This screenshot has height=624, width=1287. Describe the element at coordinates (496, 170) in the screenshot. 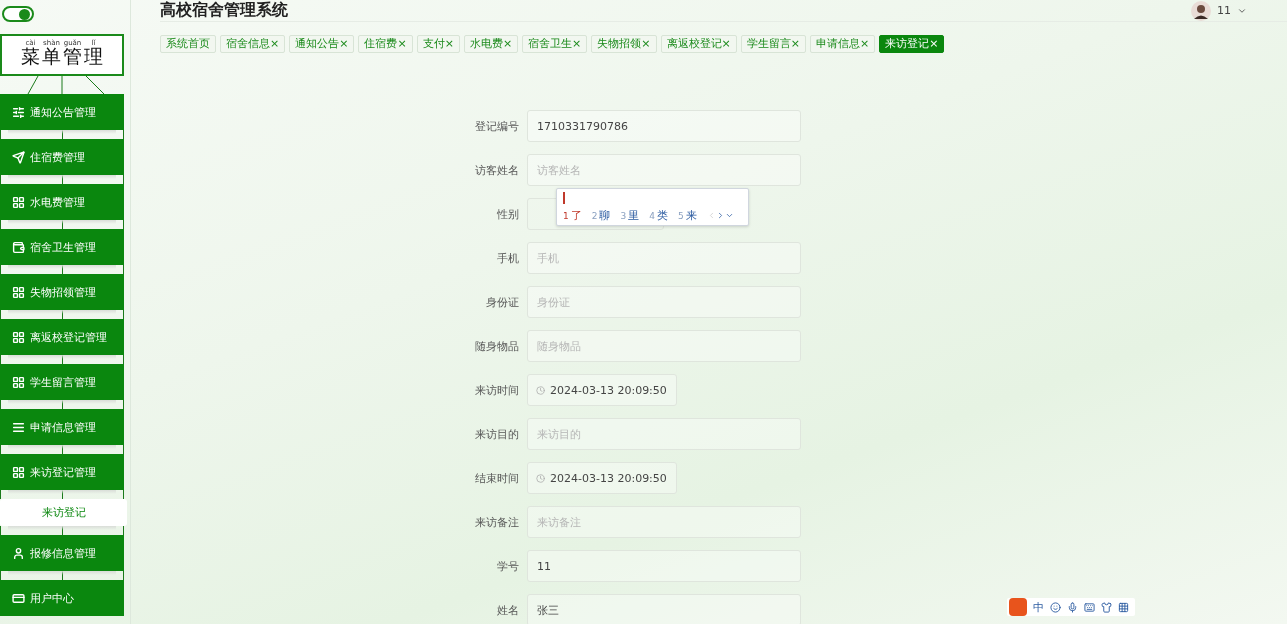

I see `field-label: 访客姓名` at that location.